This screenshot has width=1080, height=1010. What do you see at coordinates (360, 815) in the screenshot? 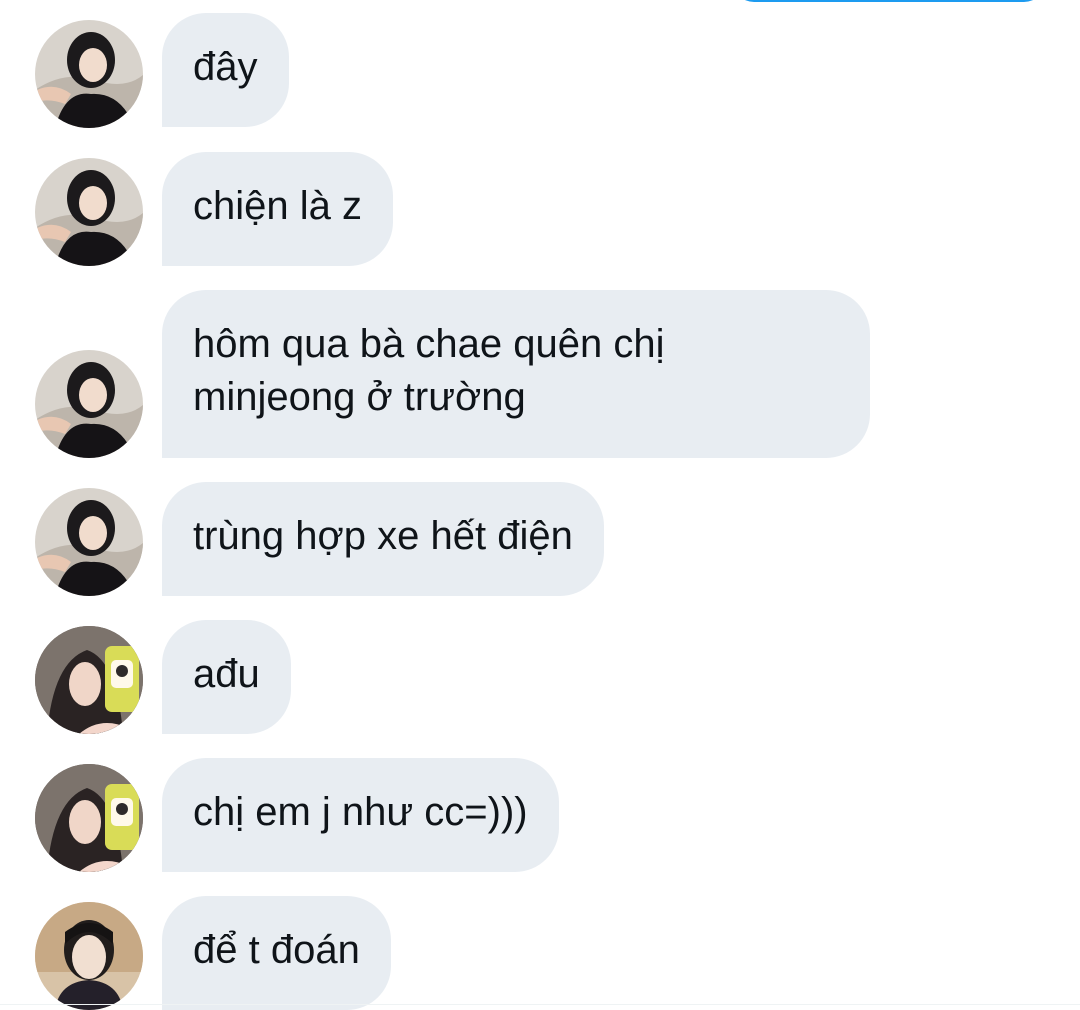
I see `message-bubble: chị em j như cc=)))` at bounding box center [360, 815].